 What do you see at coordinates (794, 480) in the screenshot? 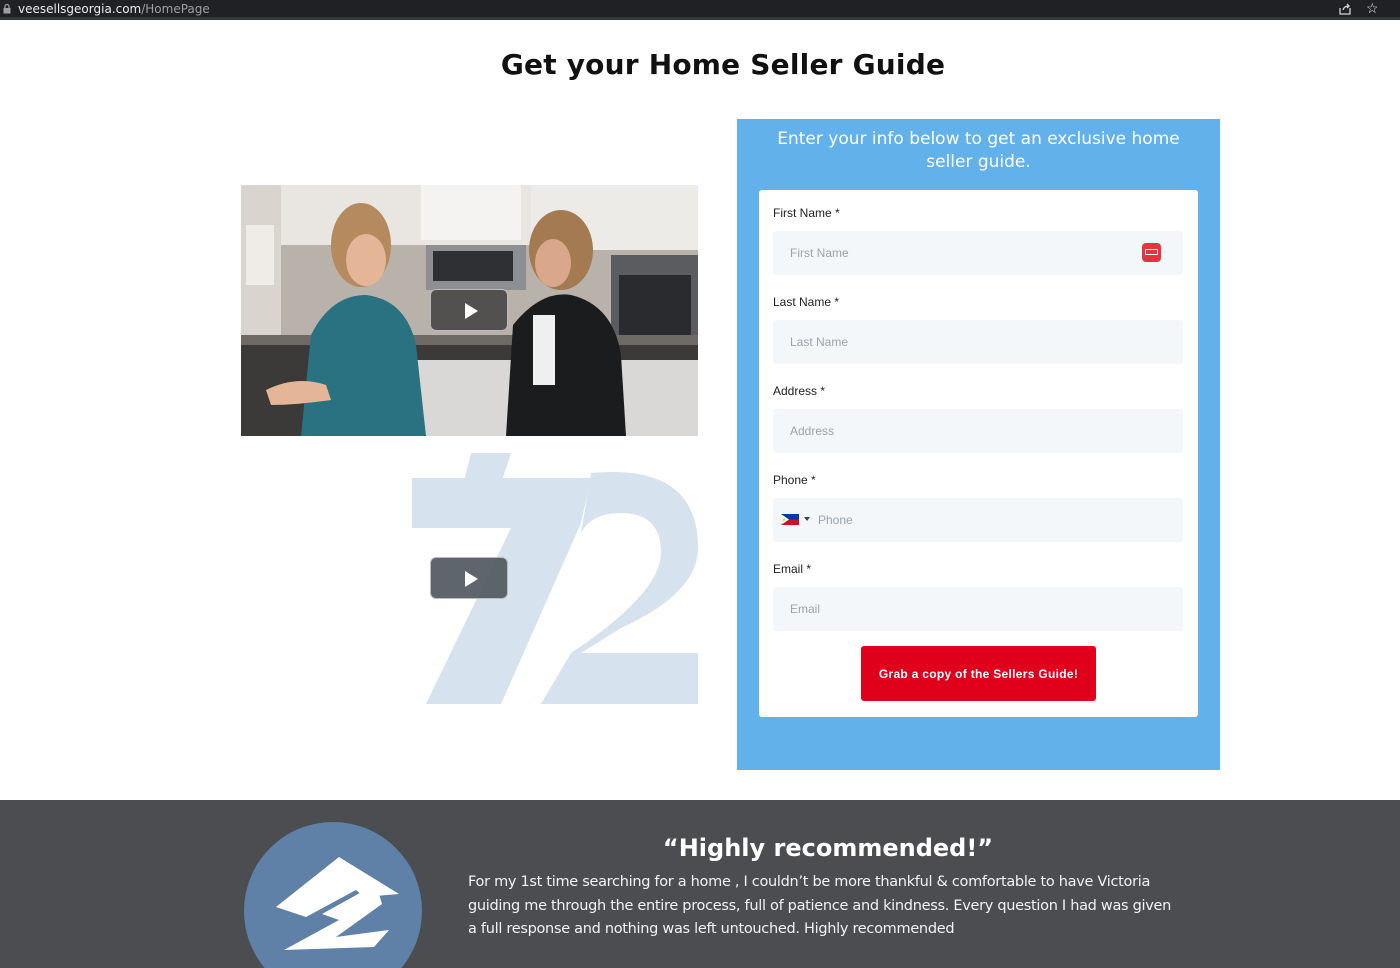
I see `phone-label: Phone *` at bounding box center [794, 480].